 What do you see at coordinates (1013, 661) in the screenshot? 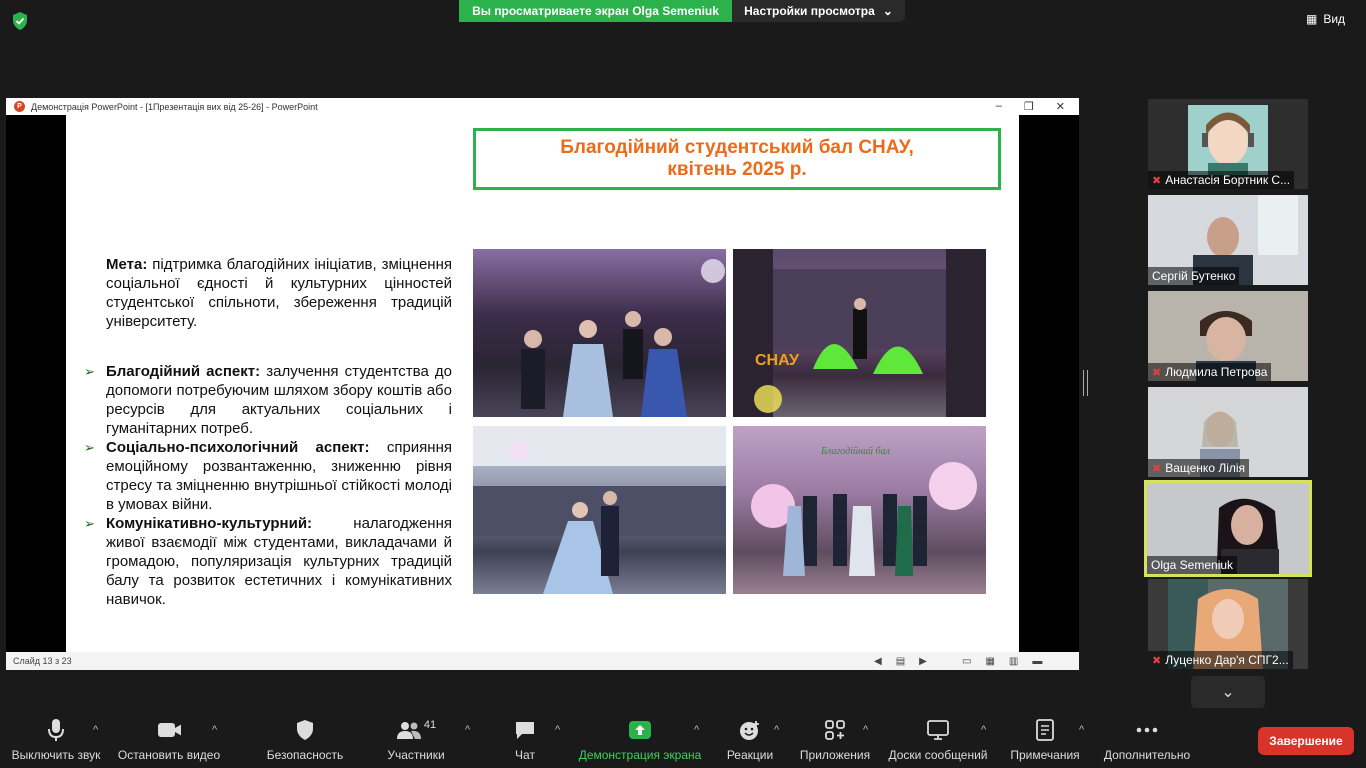
I see `reading-view-icon: ▥` at bounding box center [1013, 661].